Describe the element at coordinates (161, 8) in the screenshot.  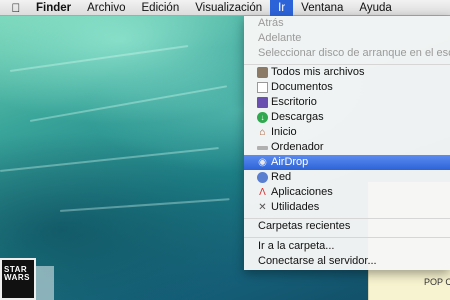
I see `menu-edicion: Edición` at that location.